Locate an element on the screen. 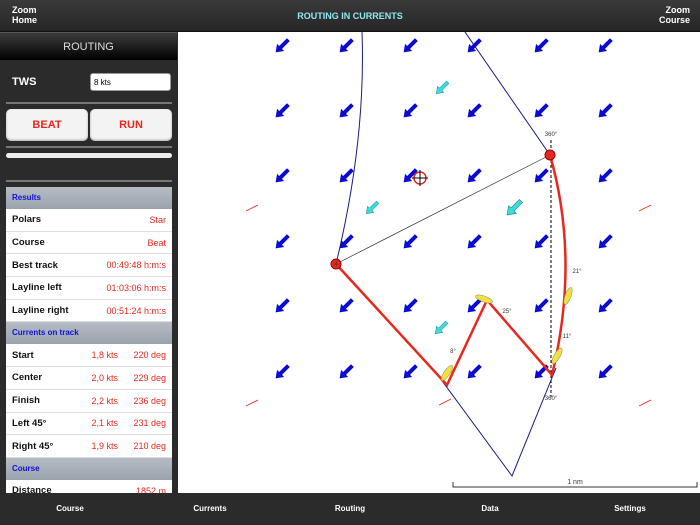 Image resolution: width=700 pixels, height=525 pixels. row-label: Right 45° is located at coordinates (33, 446).